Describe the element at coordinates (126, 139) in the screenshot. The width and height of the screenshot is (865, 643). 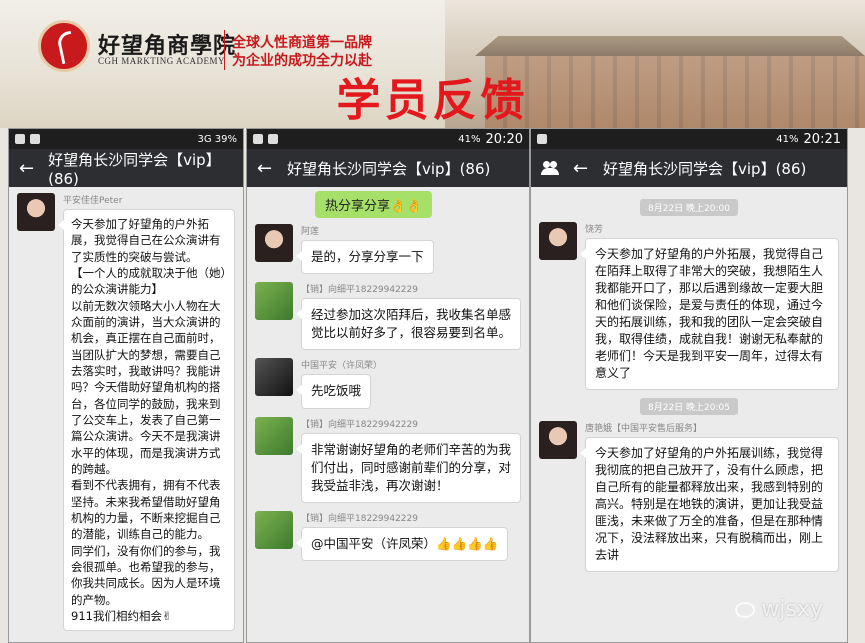
I see `status-bar: 3G 39%` at that location.